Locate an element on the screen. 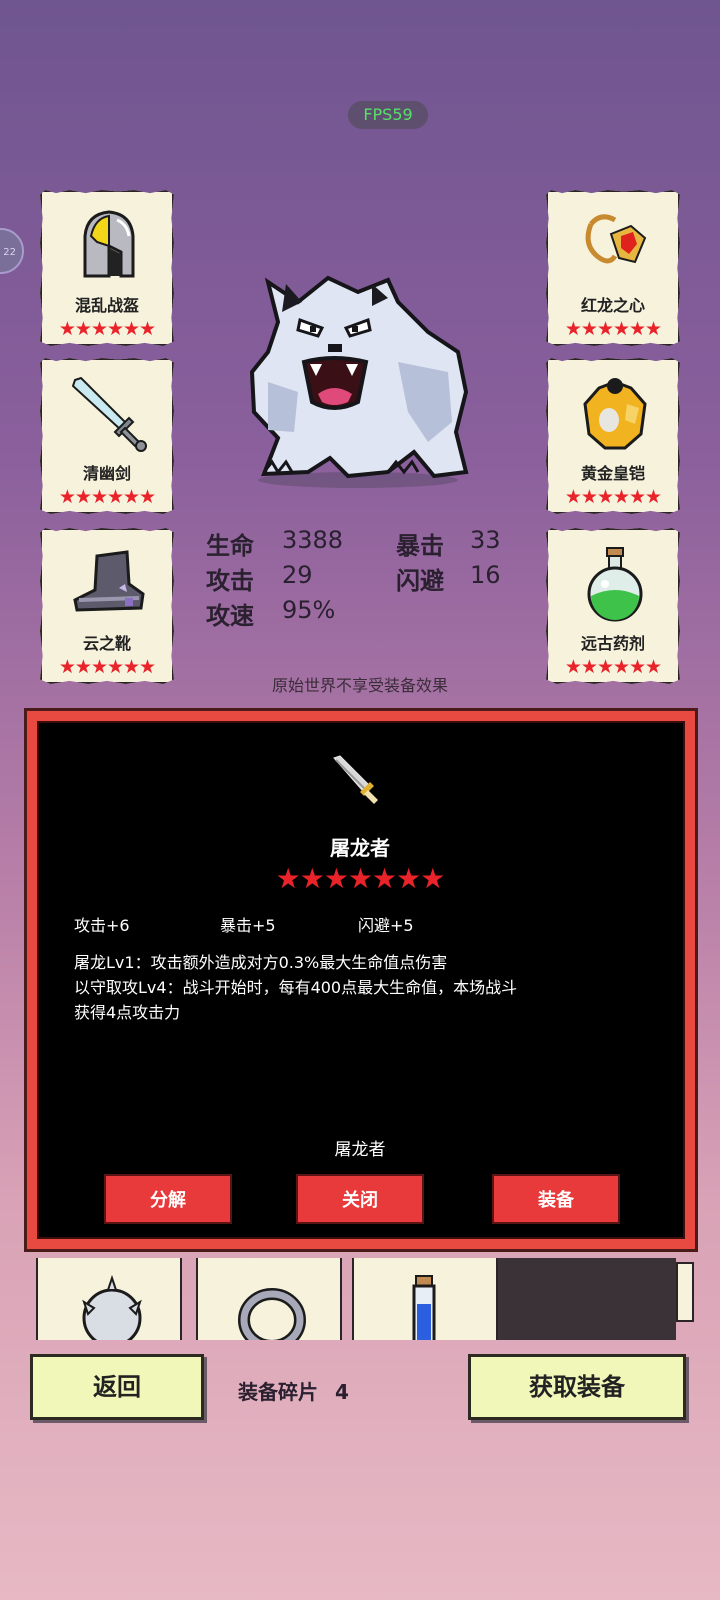 The image size is (720, 1600). item-stars: ★★★★★★★ is located at coordinates (360, 878).